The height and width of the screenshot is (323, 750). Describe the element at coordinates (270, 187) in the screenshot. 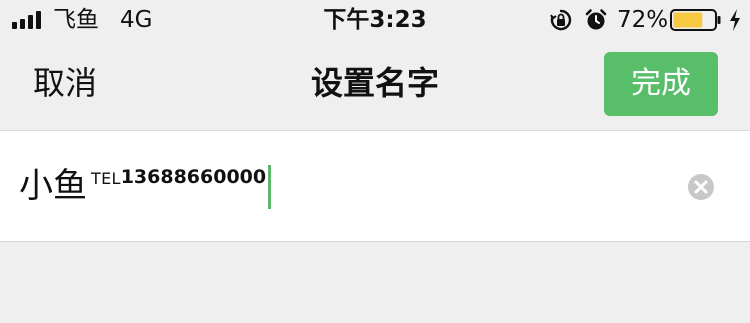

I see `text-cursor` at that location.